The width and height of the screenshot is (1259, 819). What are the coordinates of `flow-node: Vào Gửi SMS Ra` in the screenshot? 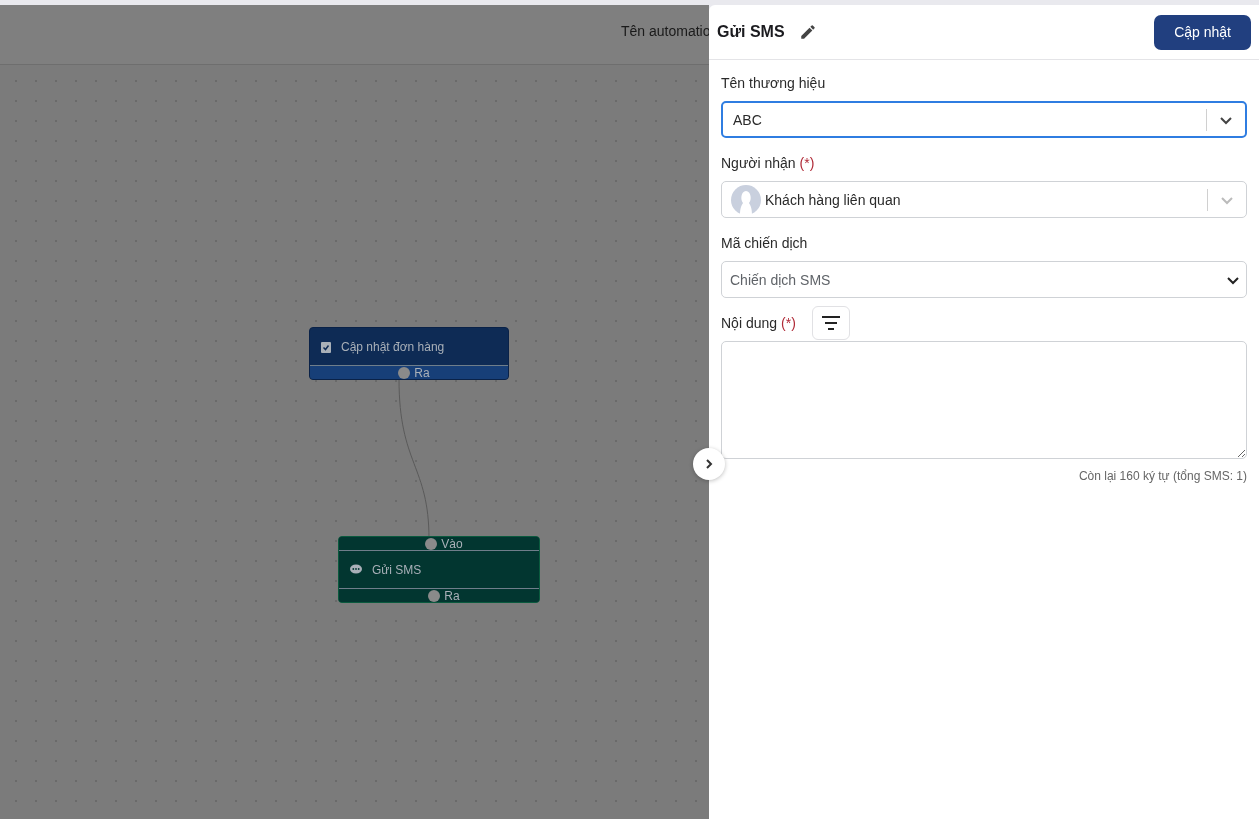 It's located at (439, 569).